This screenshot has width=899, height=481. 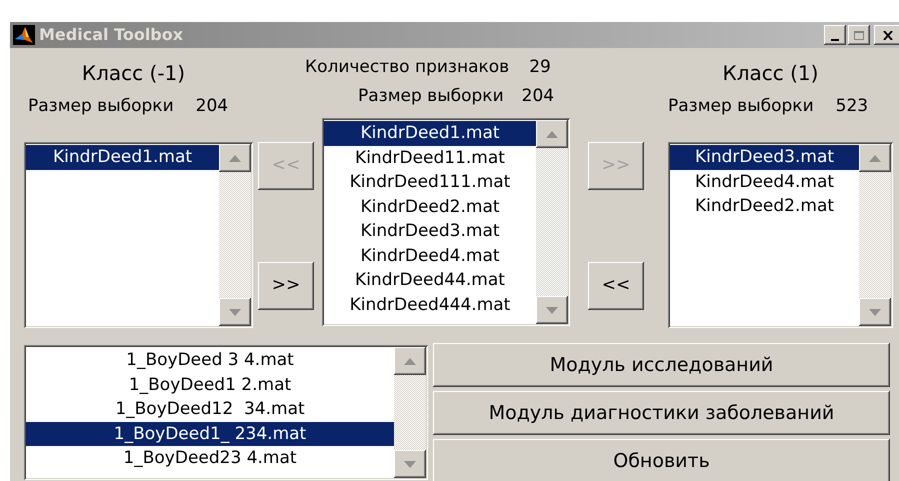 What do you see at coordinates (661, 460) in the screenshot?
I see `action-button: Обновить` at bounding box center [661, 460].